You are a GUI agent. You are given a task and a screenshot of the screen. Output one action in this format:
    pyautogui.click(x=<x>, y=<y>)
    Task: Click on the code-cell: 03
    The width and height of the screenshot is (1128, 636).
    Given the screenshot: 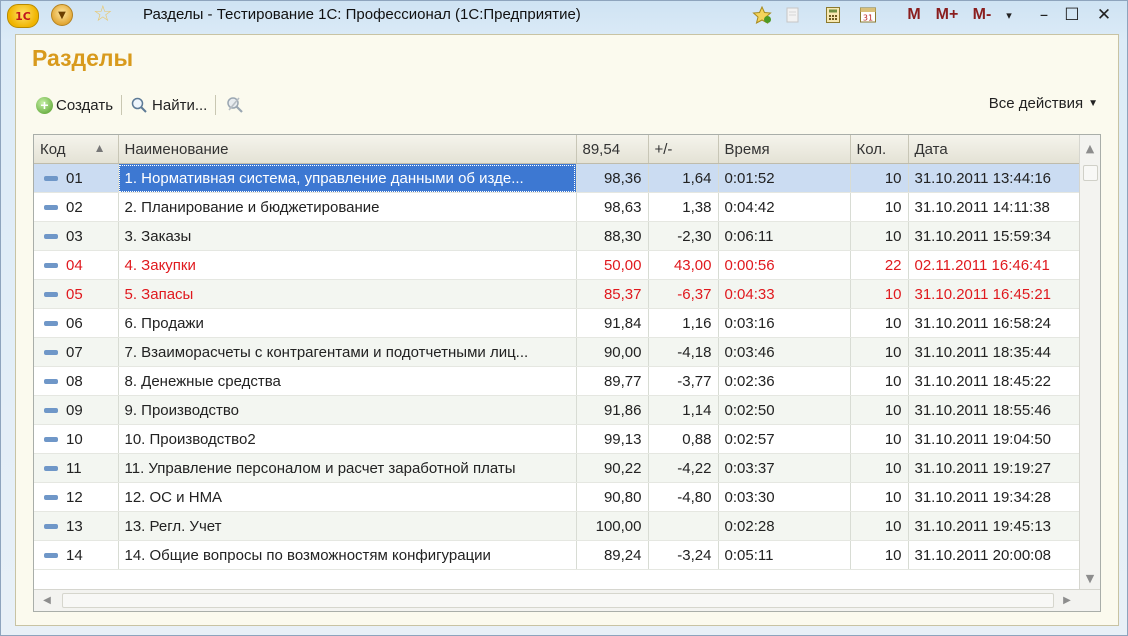 What is the action you would take?
    pyautogui.click(x=76, y=236)
    